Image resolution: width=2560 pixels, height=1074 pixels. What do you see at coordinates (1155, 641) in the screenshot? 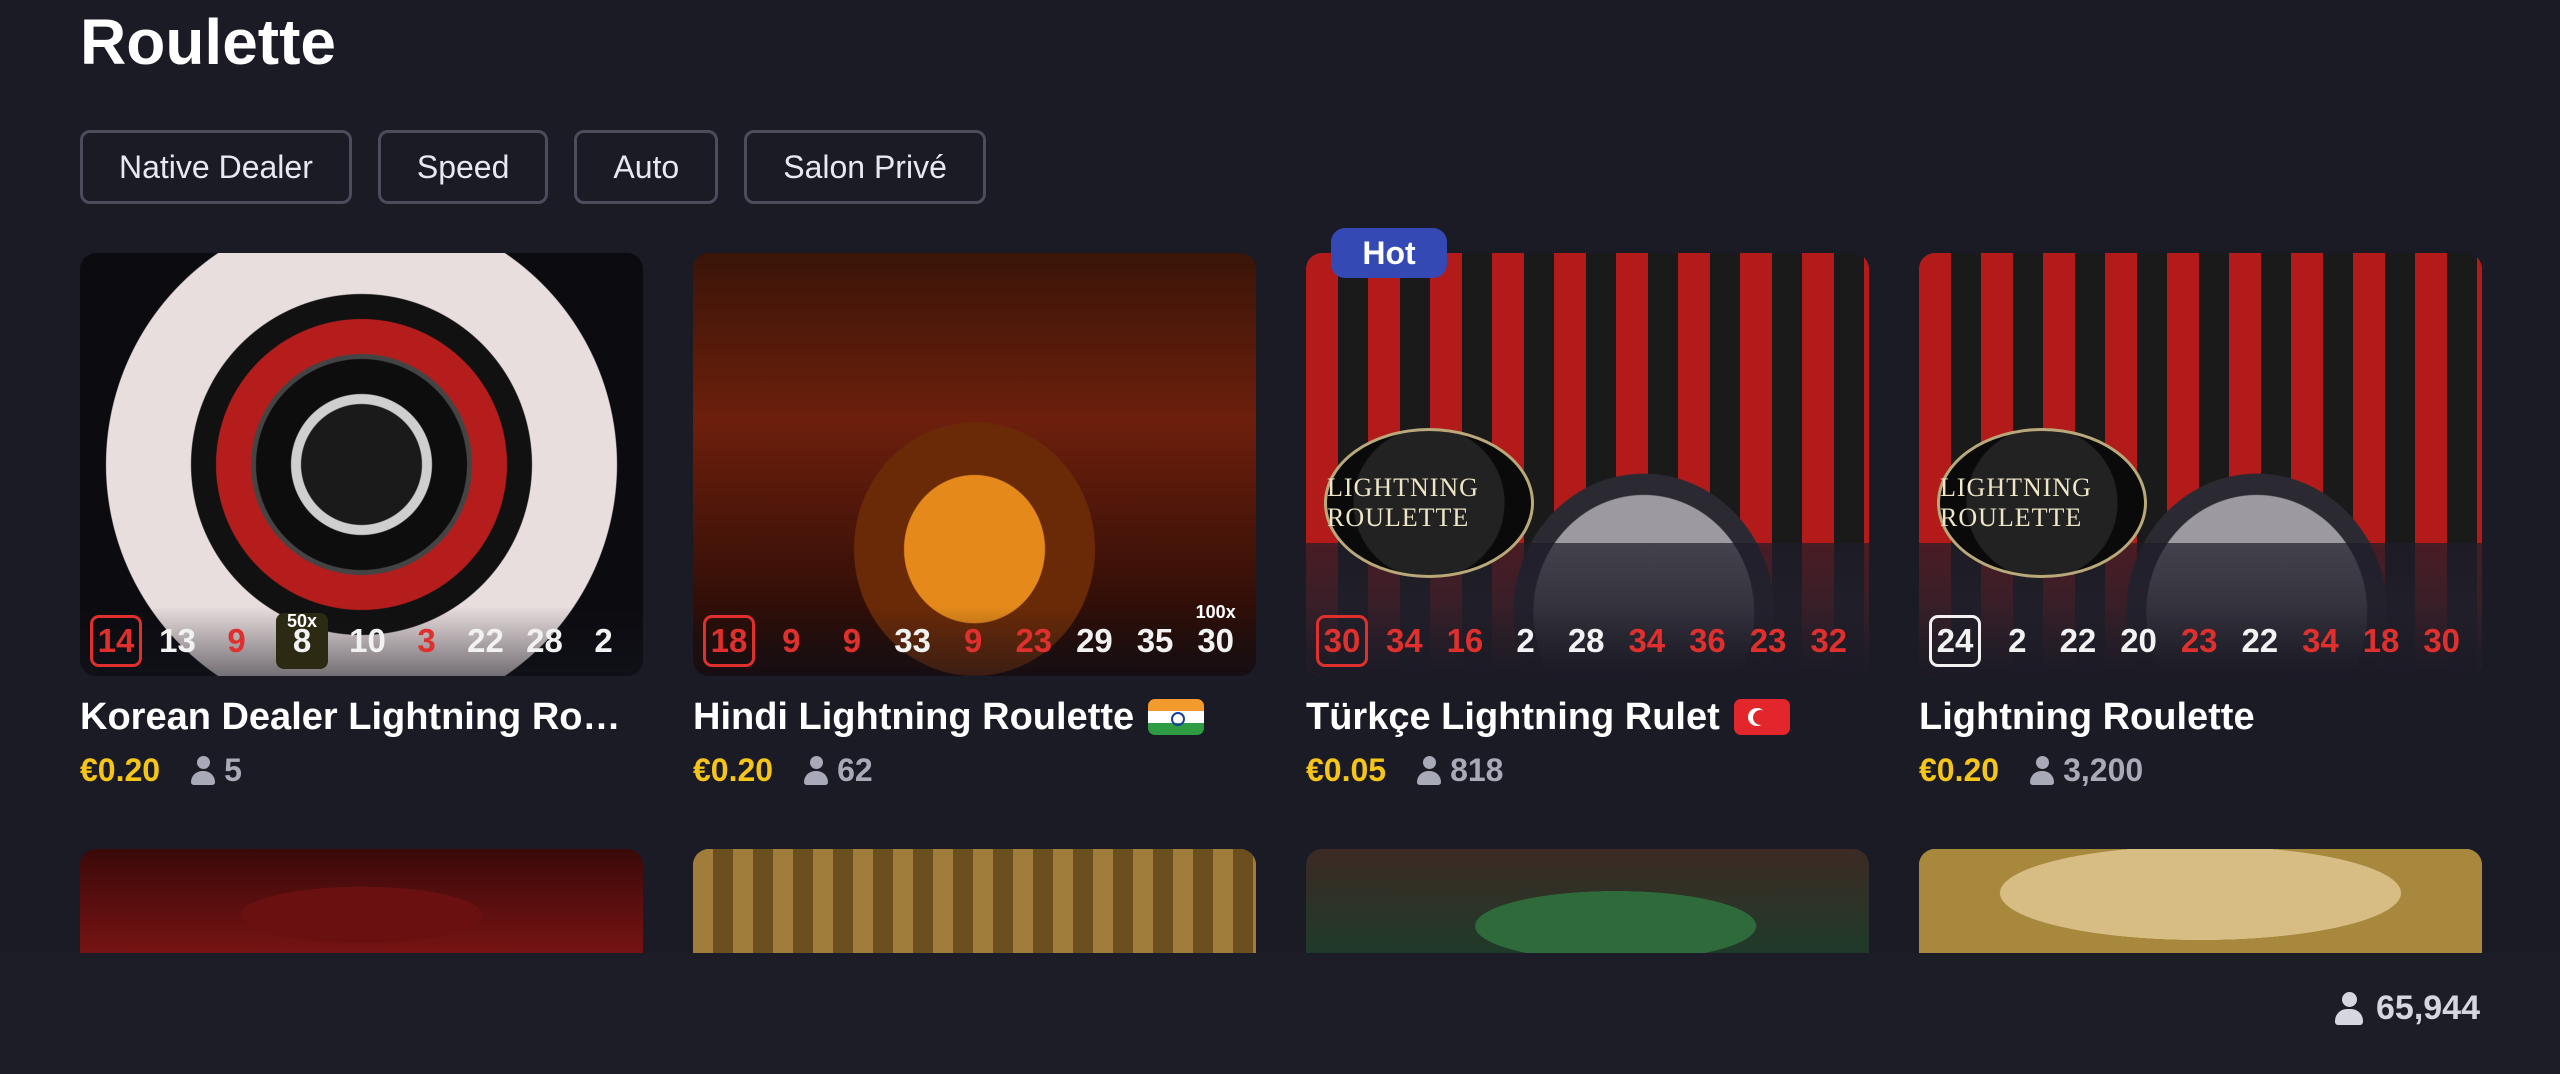
I see `result-number: 35` at bounding box center [1155, 641].